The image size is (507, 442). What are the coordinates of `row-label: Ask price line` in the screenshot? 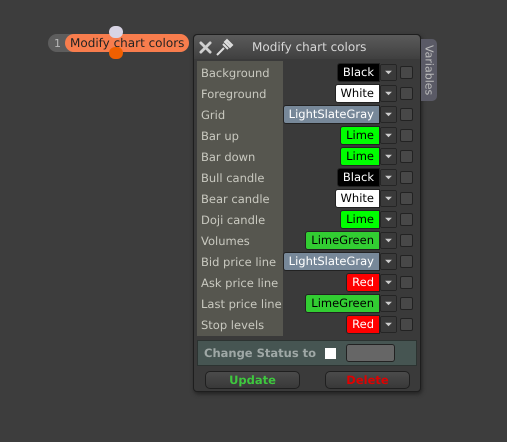 It's located at (240, 283).